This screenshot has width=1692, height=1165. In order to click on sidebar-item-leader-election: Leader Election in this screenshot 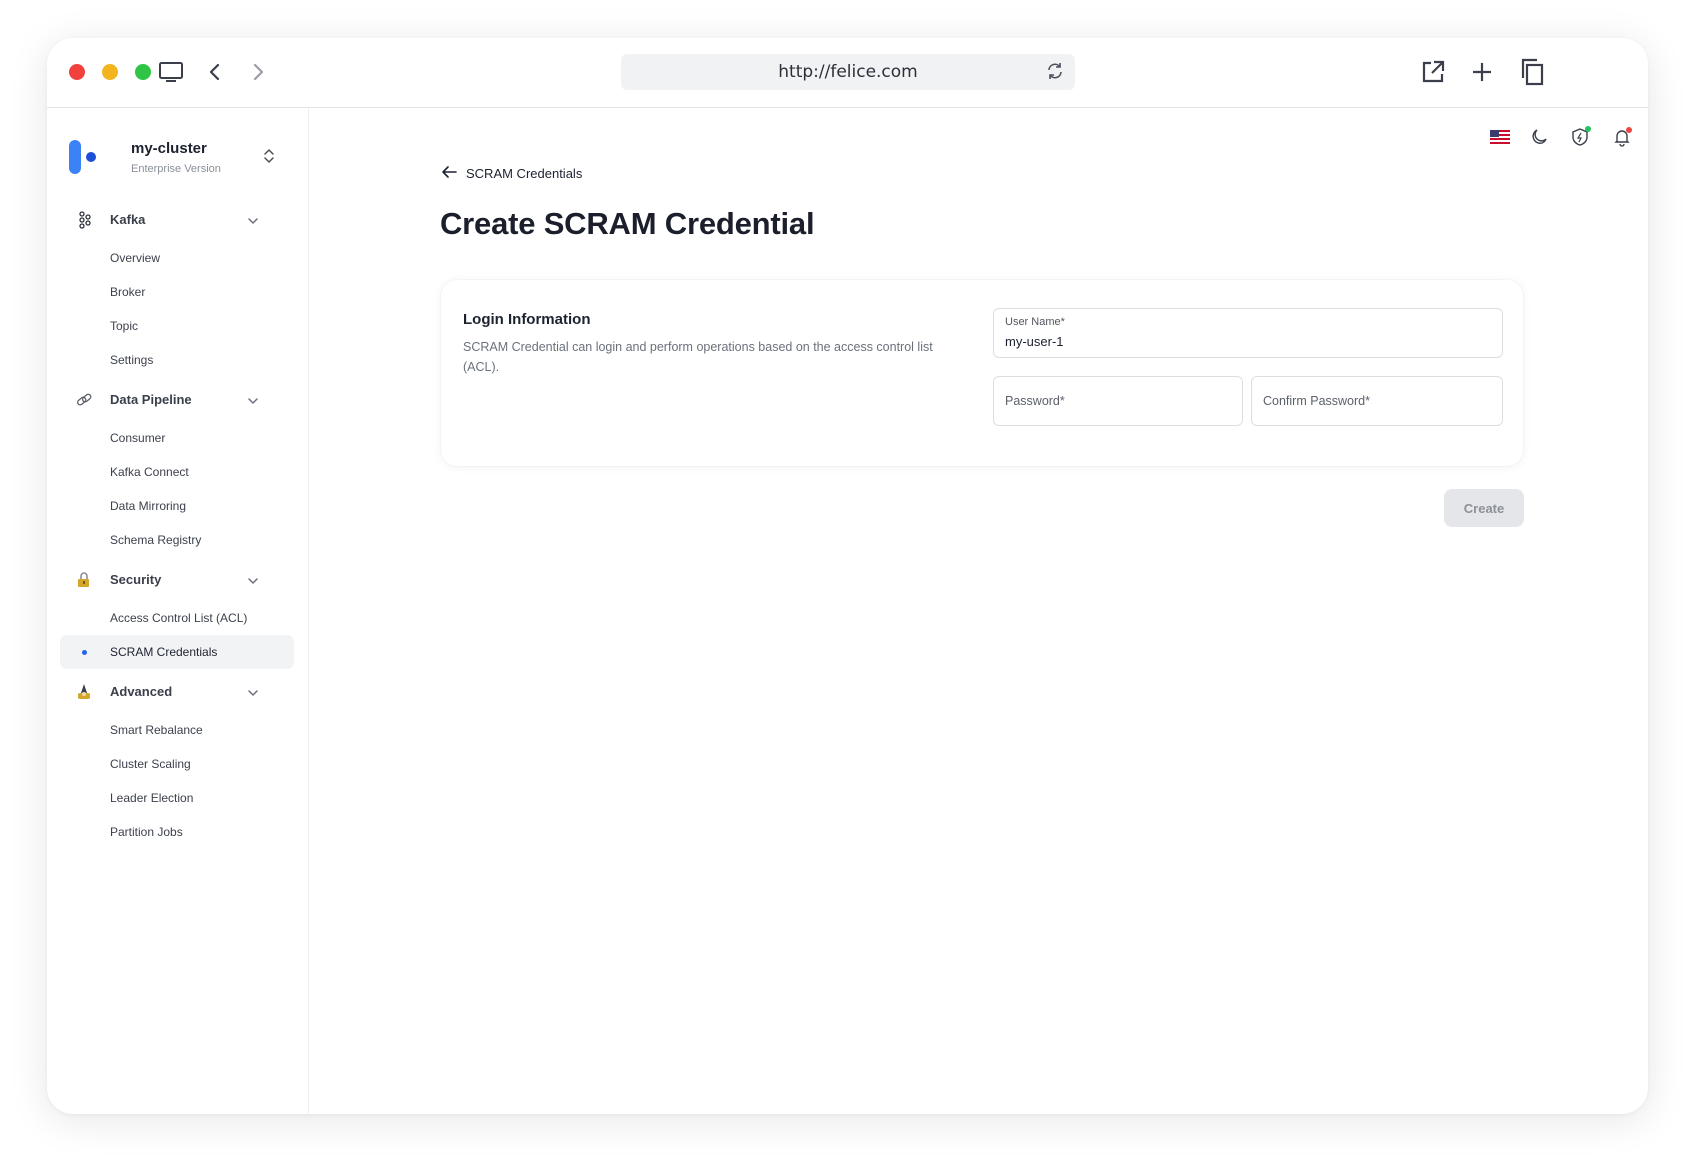, I will do `click(177, 798)`.